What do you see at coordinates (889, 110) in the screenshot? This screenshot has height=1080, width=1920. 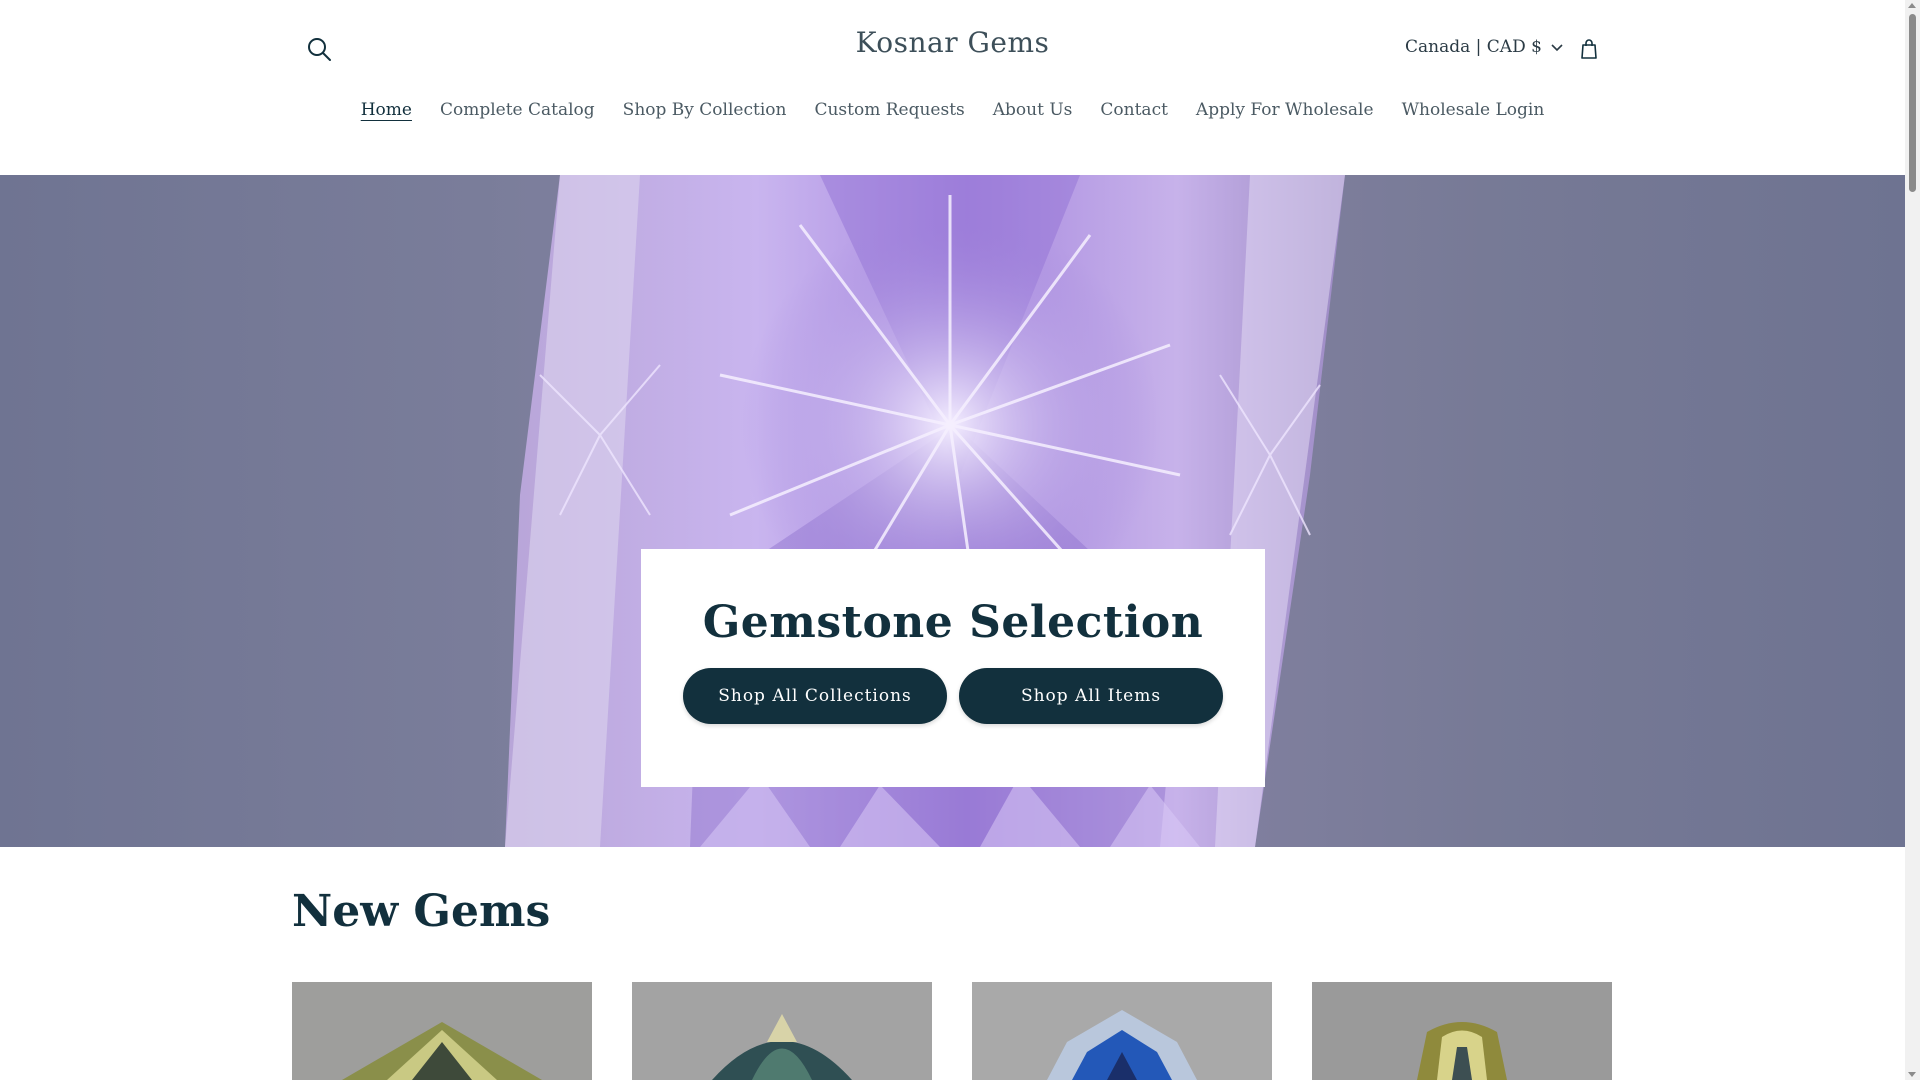 I see `nav-item-custom-requests: Custom Requests` at bounding box center [889, 110].